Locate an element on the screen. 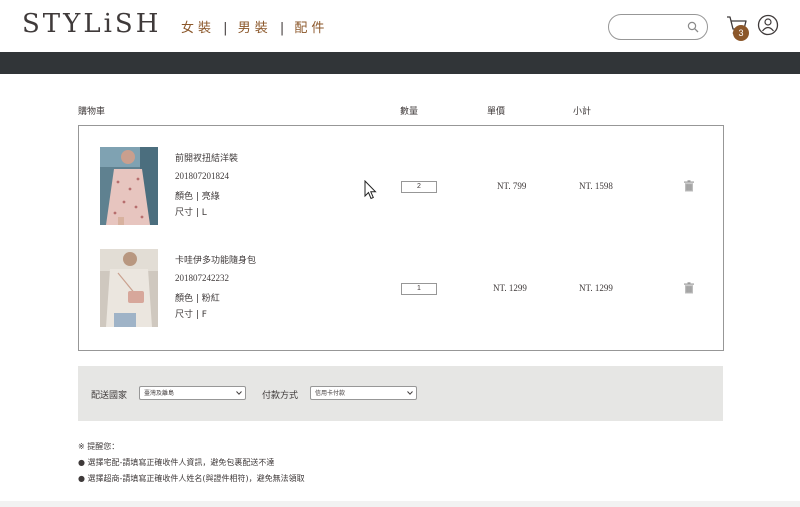 The image size is (800, 507). nav-accessories: 配件 is located at coordinates (311, 28).